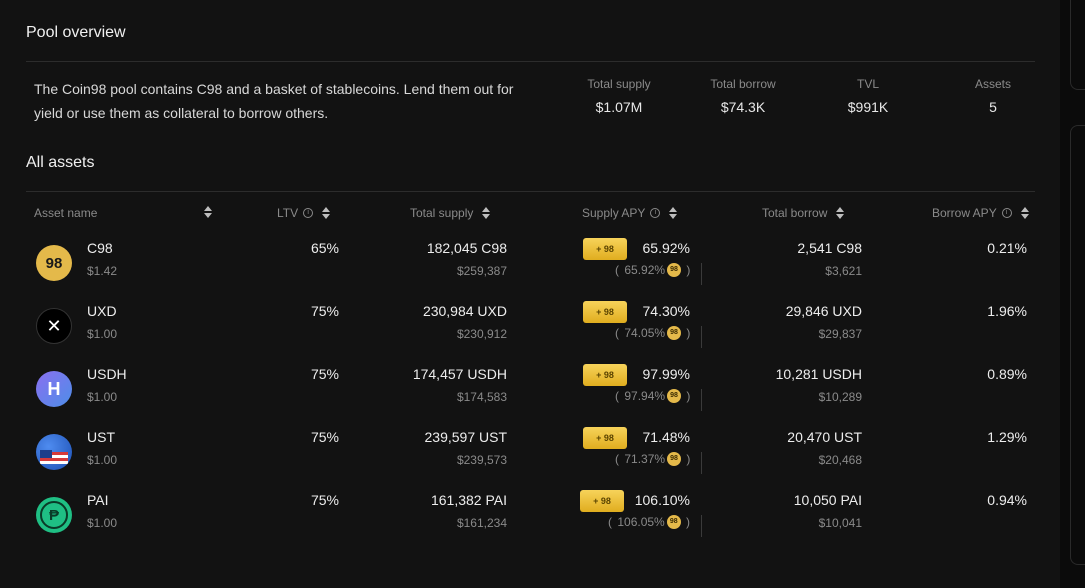  I want to click on stat-value: $991K, so click(868, 107).